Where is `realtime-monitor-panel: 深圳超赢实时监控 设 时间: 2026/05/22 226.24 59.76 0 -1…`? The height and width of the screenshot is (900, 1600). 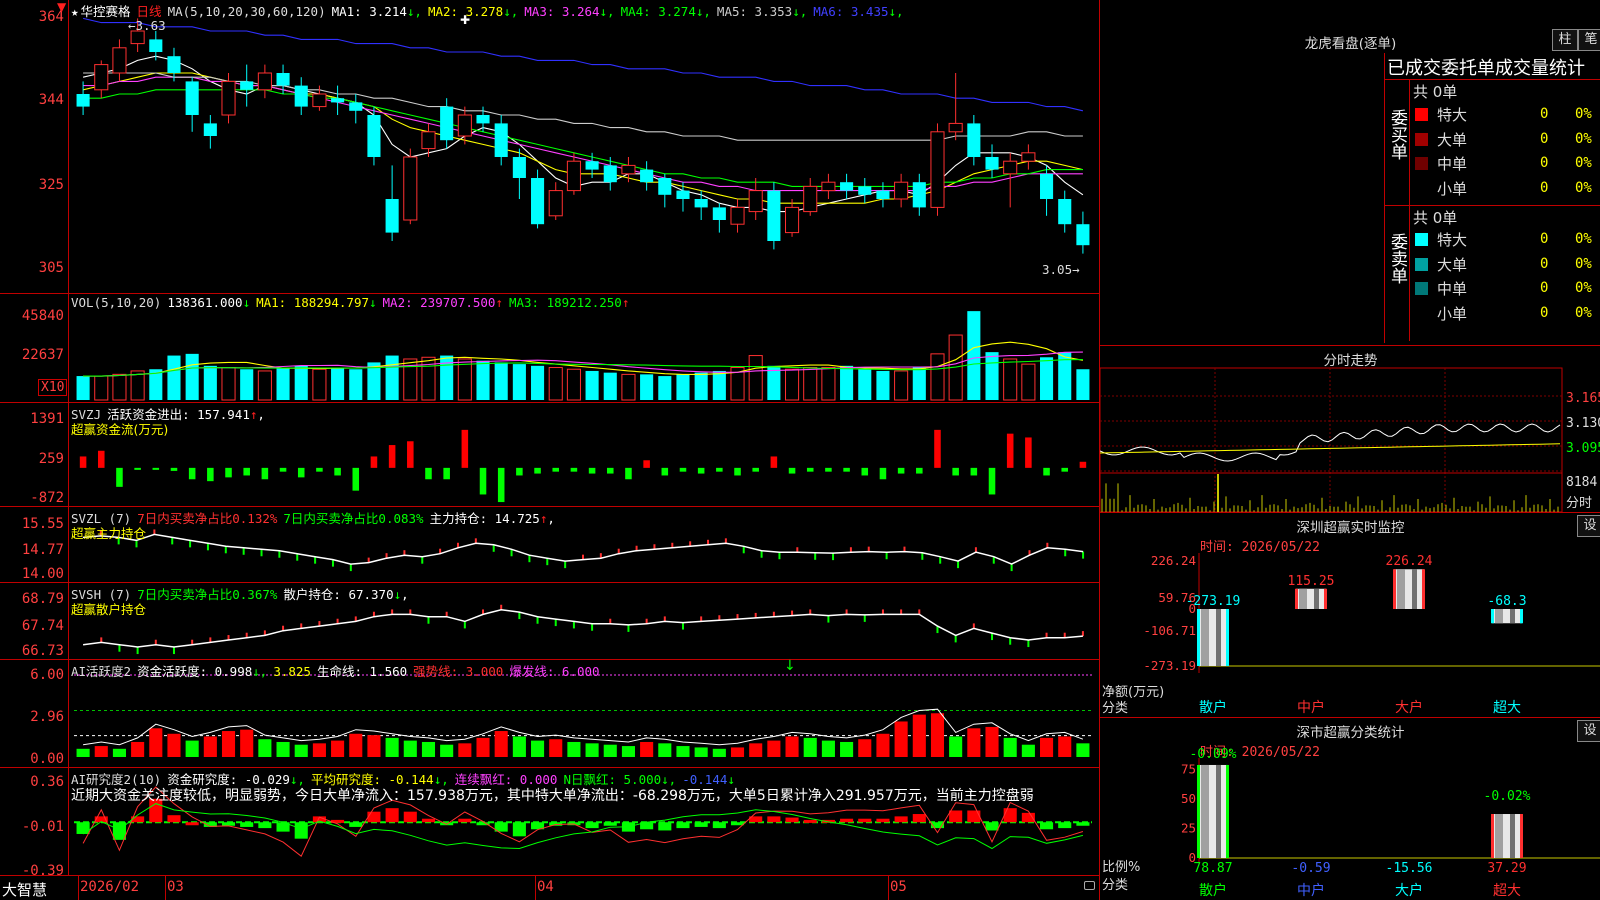 realtime-monitor-panel: 深圳超赢实时监控 设 时间: 2026/05/22 226.24 59.76 0 -1… is located at coordinates (1350, 615).